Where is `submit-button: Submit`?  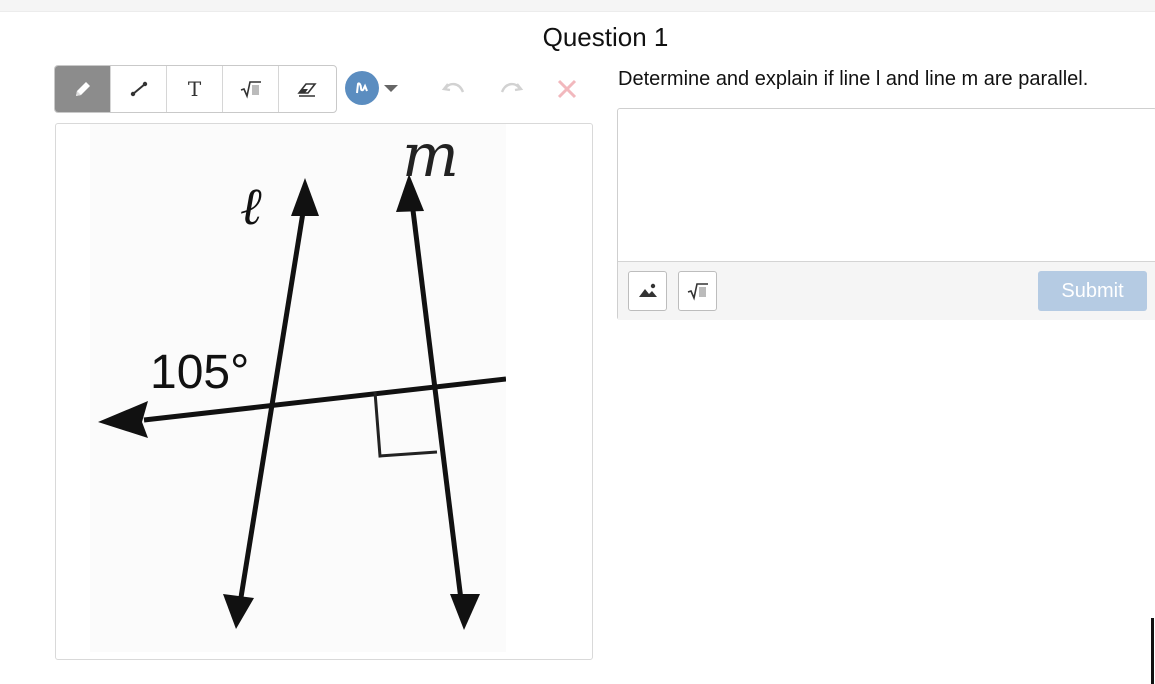
submit-button: Submit is located at coordinates (1092, 291).